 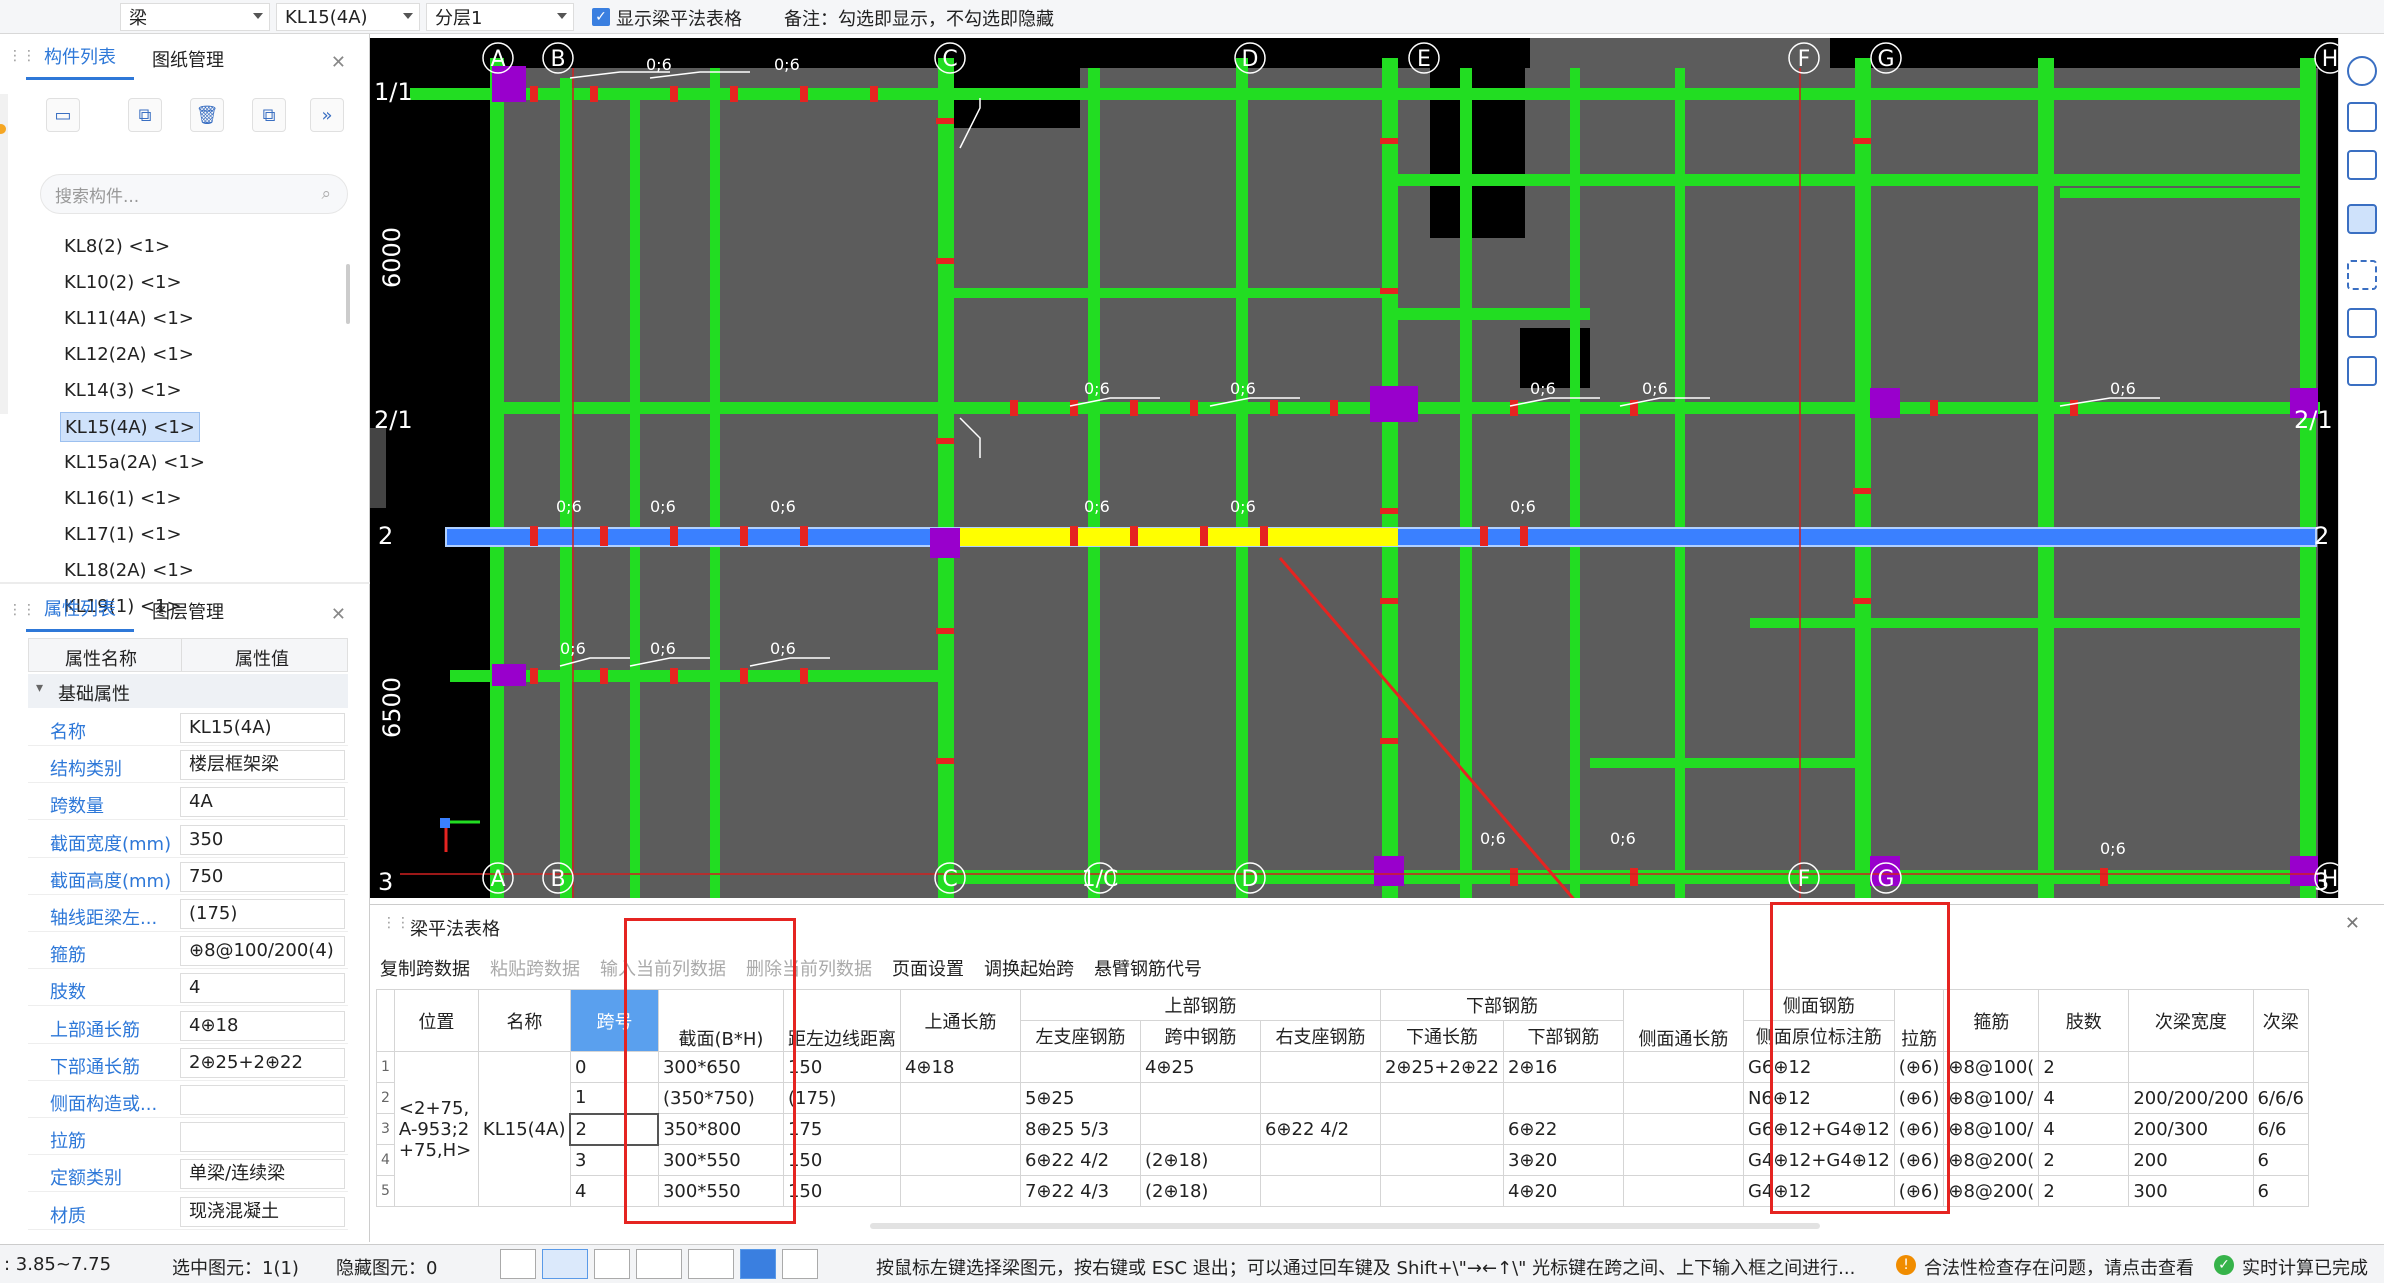 I want to click on component-list-item: KL12(2A) <1>, so click(x=129, y=355).